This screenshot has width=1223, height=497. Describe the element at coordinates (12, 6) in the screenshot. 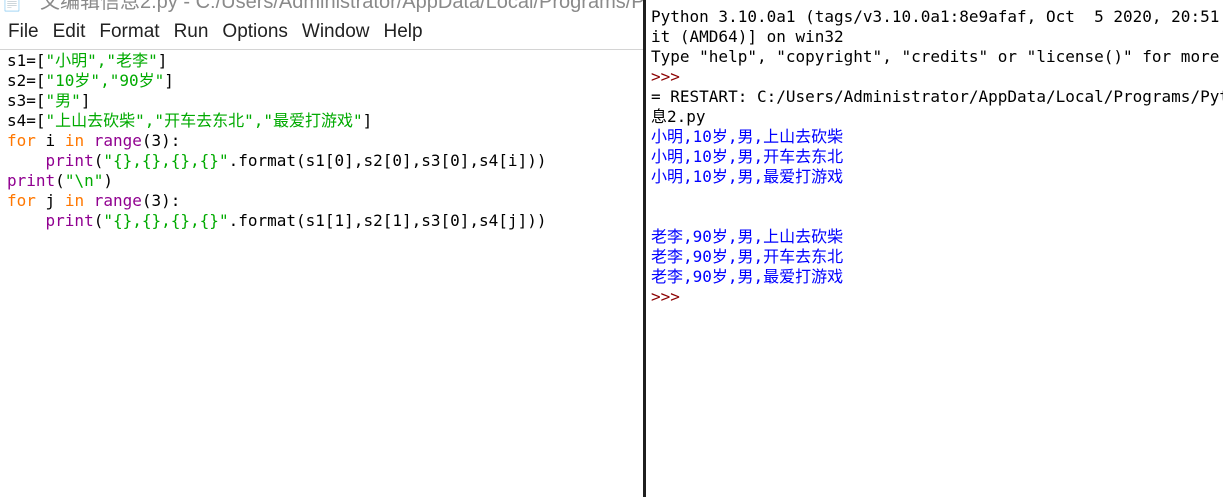

I see `idle-app-icon: 📄` at that location.